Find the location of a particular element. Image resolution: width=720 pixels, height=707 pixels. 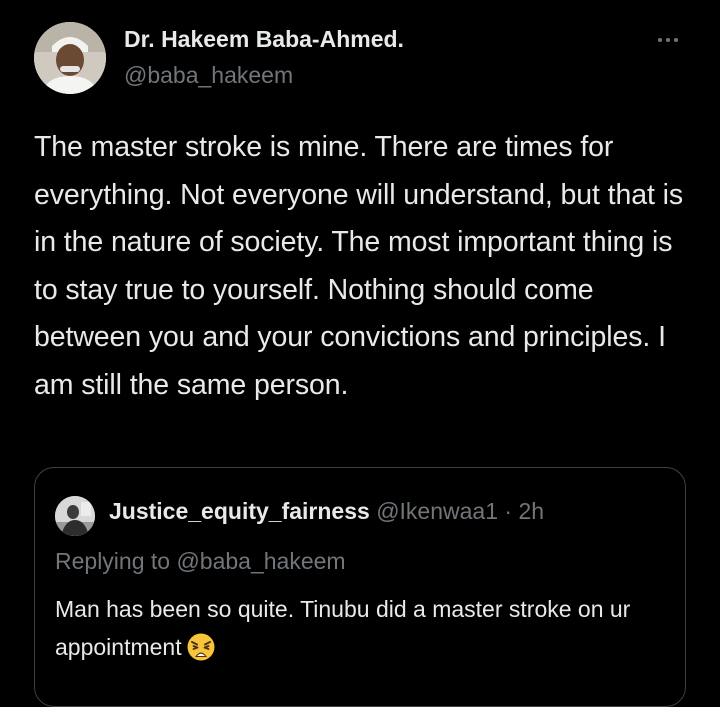

author-avatar is located at coordinates (70, 58).